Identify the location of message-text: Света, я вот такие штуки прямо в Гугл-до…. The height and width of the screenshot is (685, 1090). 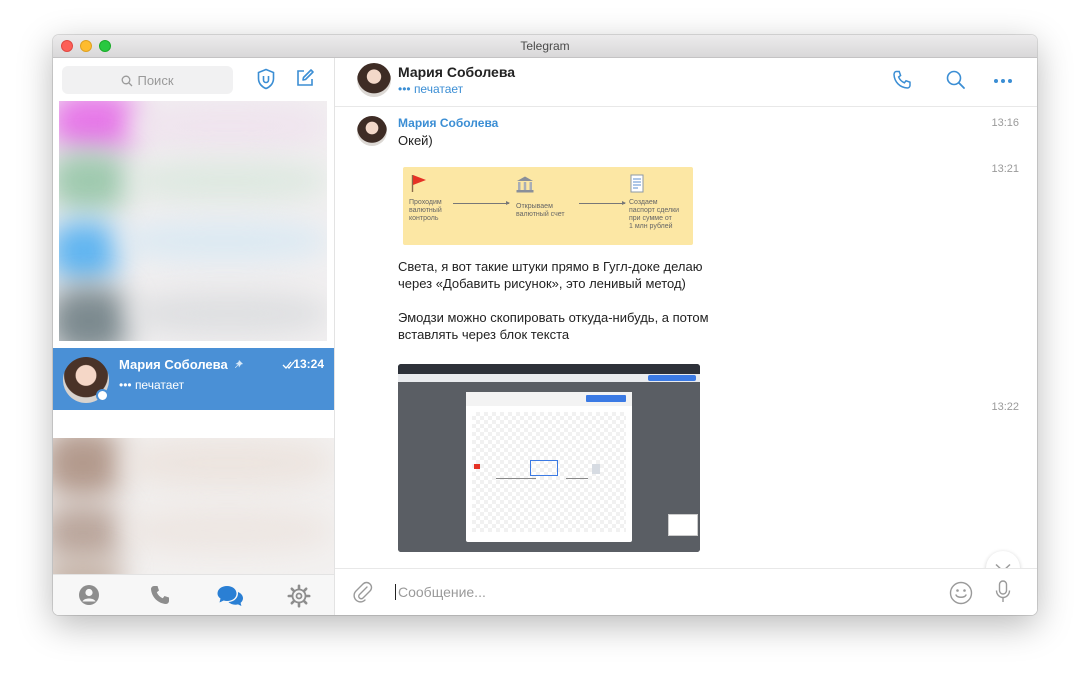
(553, 300).